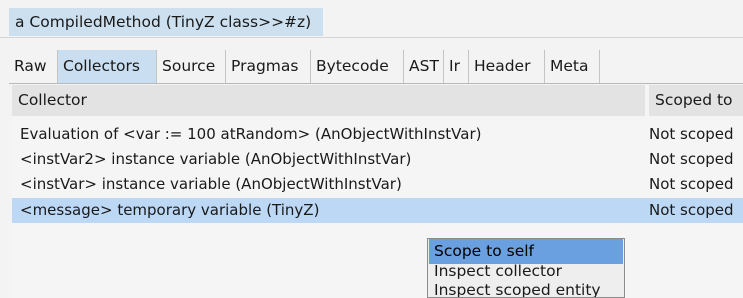 The image size is (743, 298). Describe the element at coordinates (328, 100) in the screenshot. I see `column-header-collector: Collector` at that location.